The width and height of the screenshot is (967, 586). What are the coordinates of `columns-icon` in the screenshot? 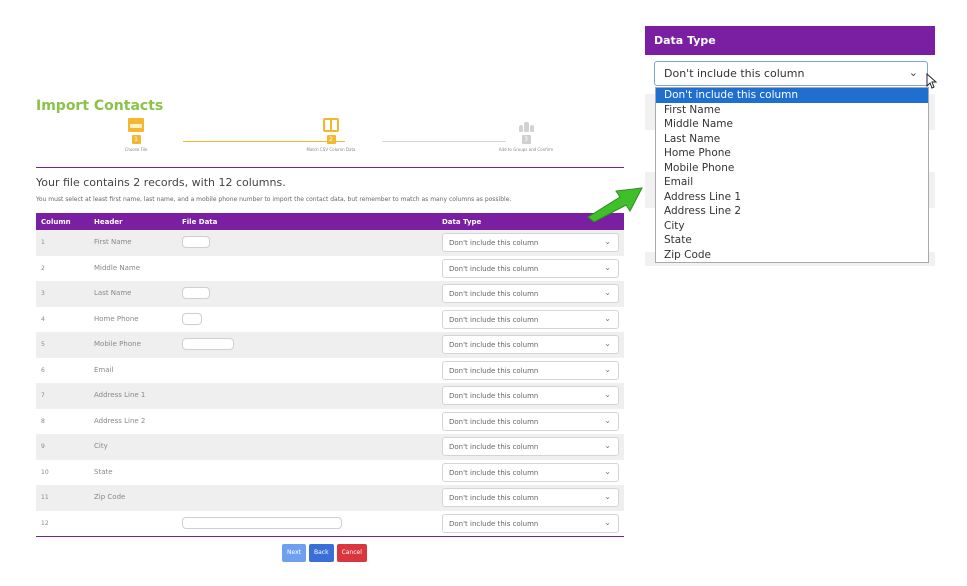 It's located at (331, 125).